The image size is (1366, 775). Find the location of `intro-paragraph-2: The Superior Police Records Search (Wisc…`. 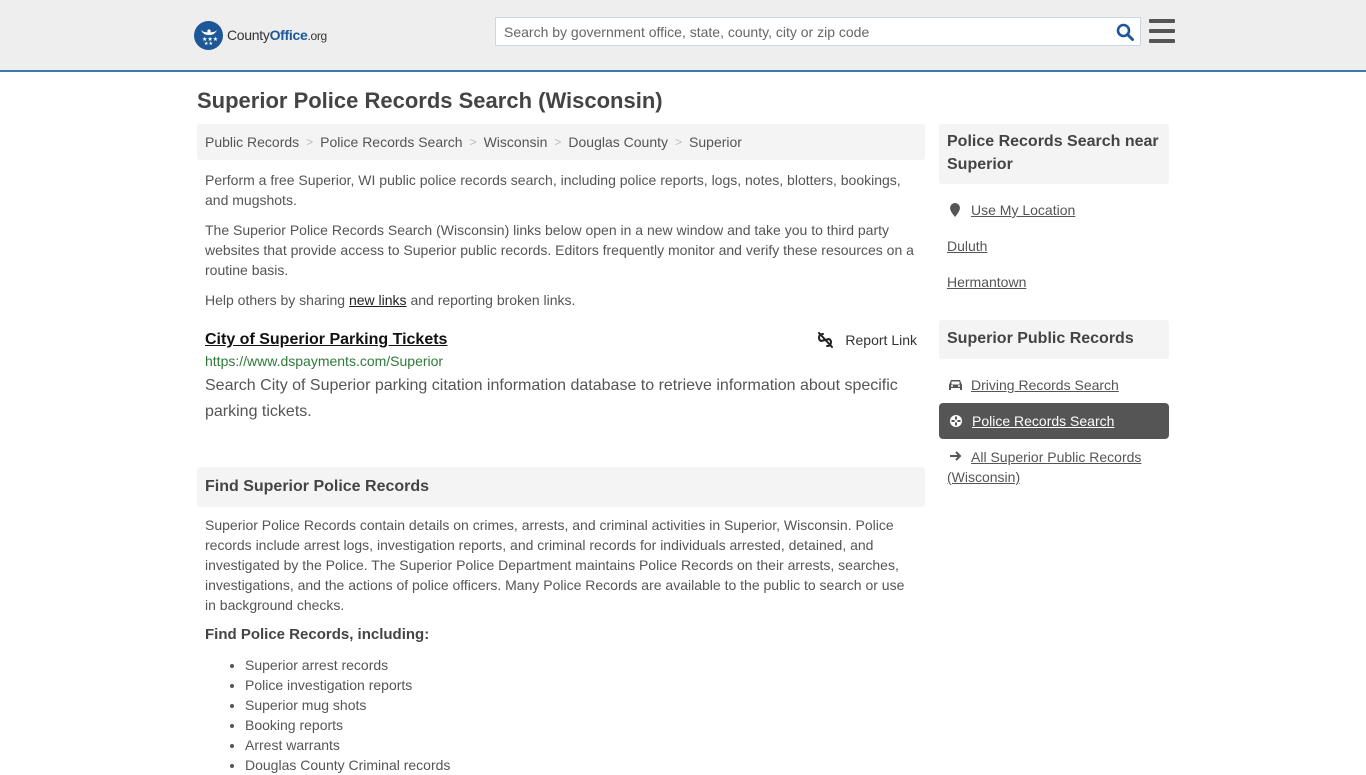

intro-paragraph-2: The Superior Police Records Search (Wisc… is located at coordinates (559, 250).